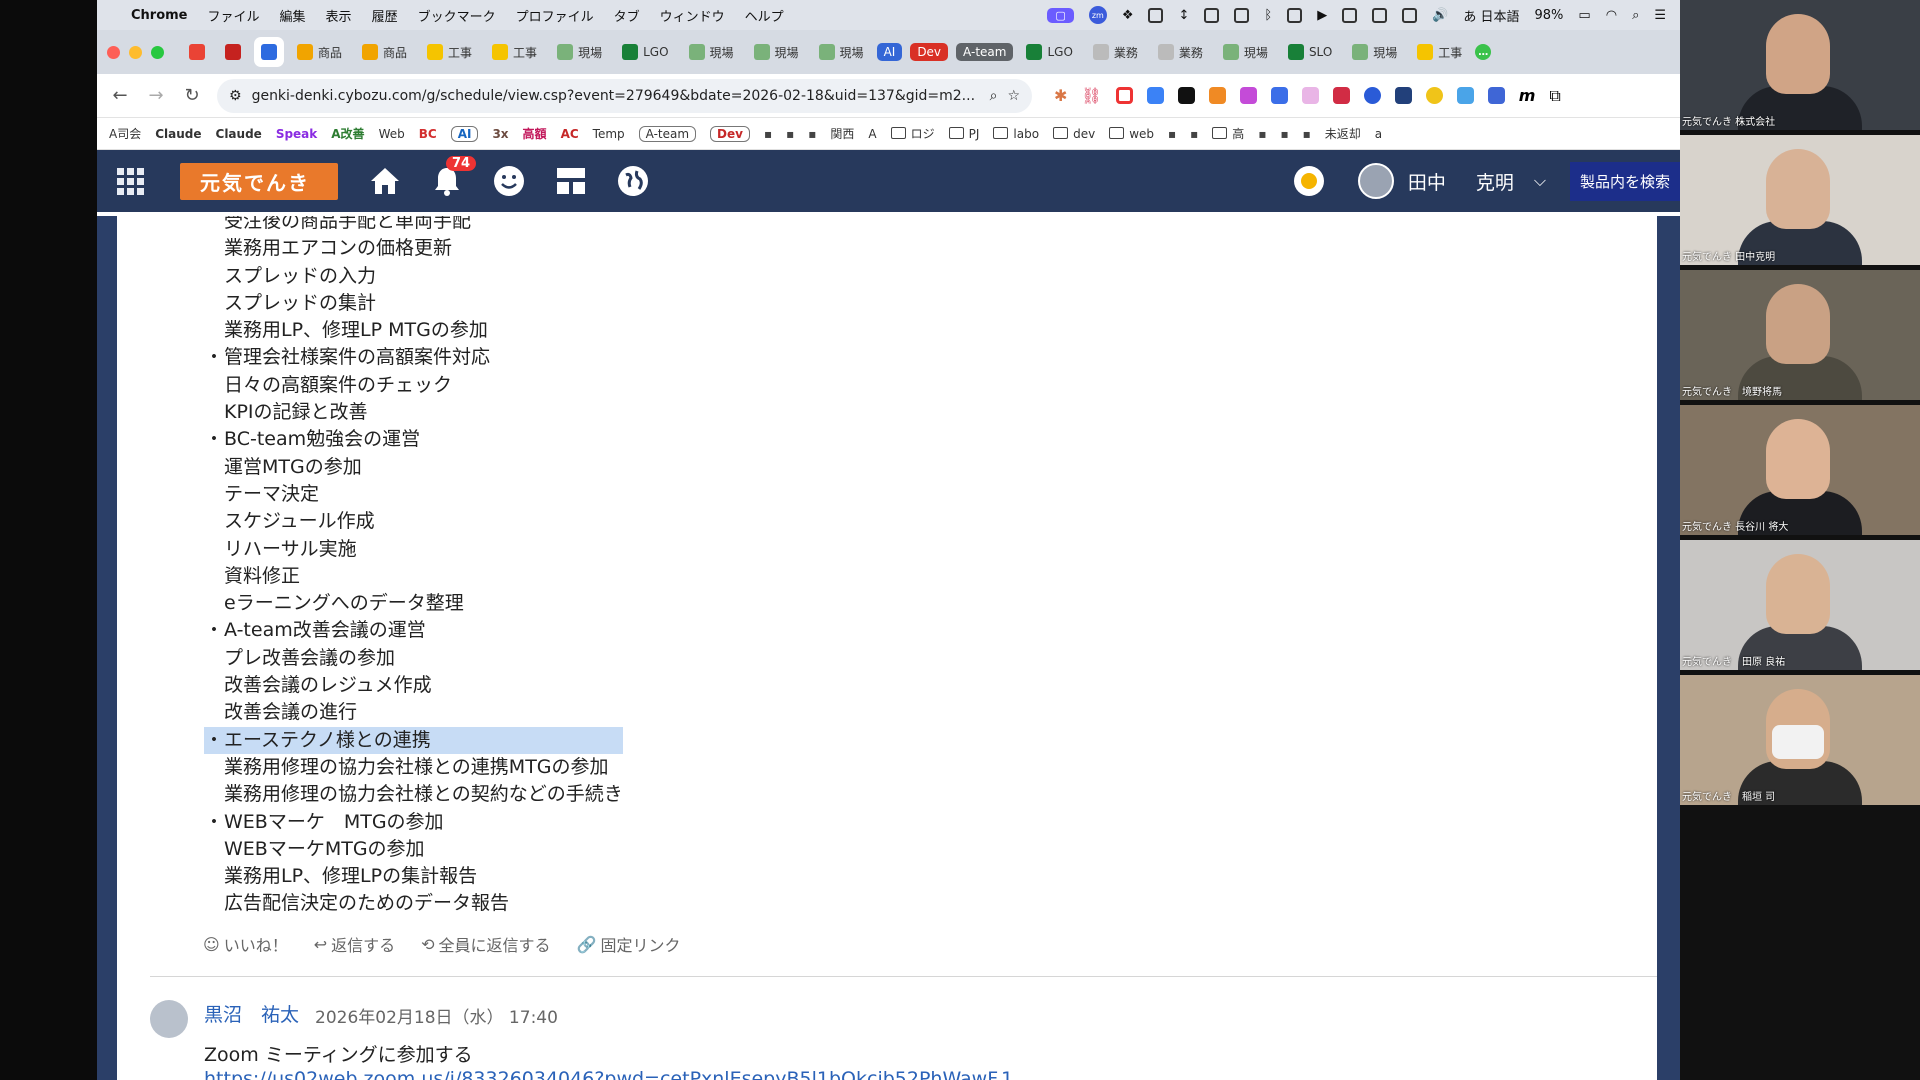 Image resolution: width=1920 pixels, height=1080 pixels. What do you see at coordinates (385, 181) in the screenshot?
I see `home-icon` at bounding box center [385, 181].